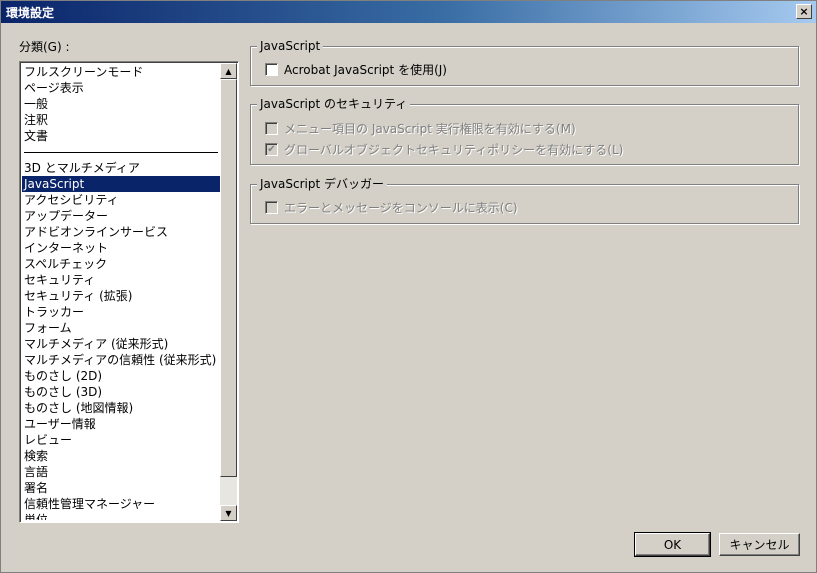 Image resolution: width=817 pixels, height=573 pixels. I want to click on debugger-group-title: JavaScript デバッガー, so click(322, 184).